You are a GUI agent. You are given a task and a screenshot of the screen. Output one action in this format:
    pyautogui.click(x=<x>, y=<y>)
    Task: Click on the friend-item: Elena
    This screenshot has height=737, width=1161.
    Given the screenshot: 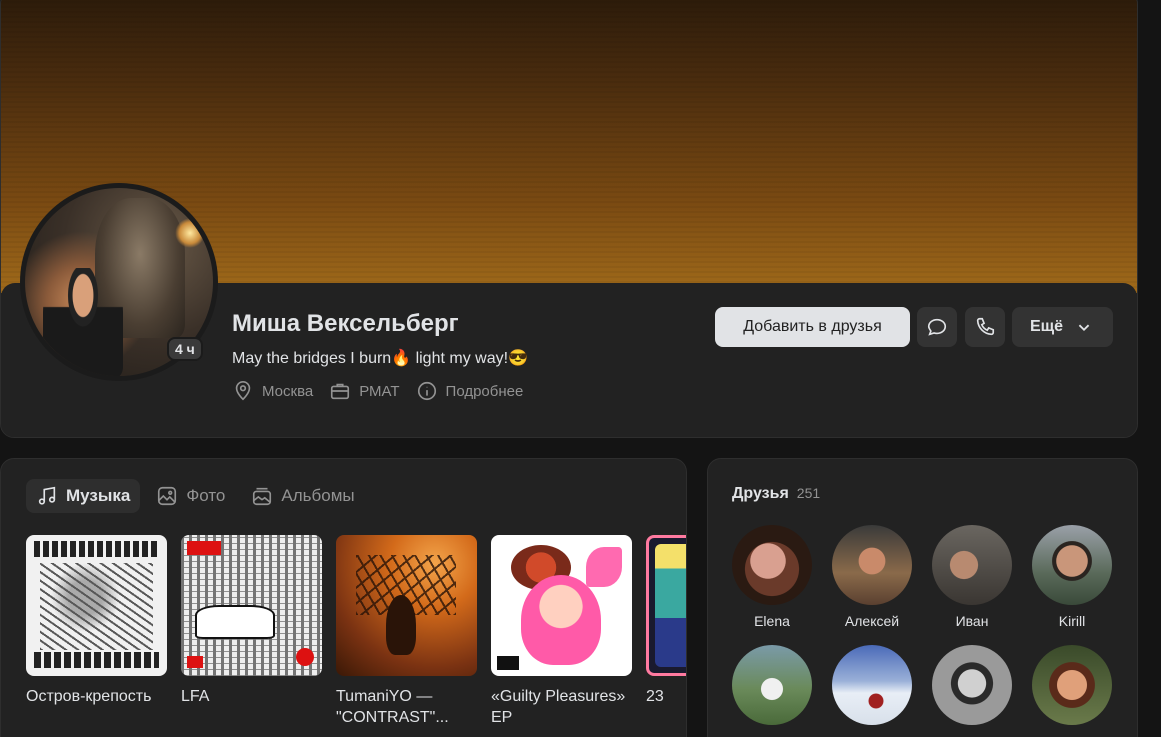 What is the action you would take?
    pyautogui.click(x=772, y=577)
    